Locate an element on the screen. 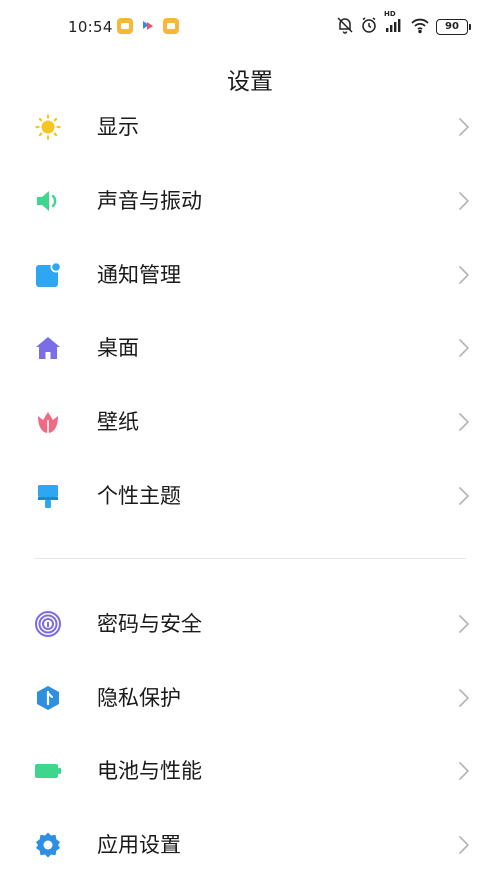 The width and height of the screenshot is (500, 888). tulip-icon is located at coordinates (48, 422).